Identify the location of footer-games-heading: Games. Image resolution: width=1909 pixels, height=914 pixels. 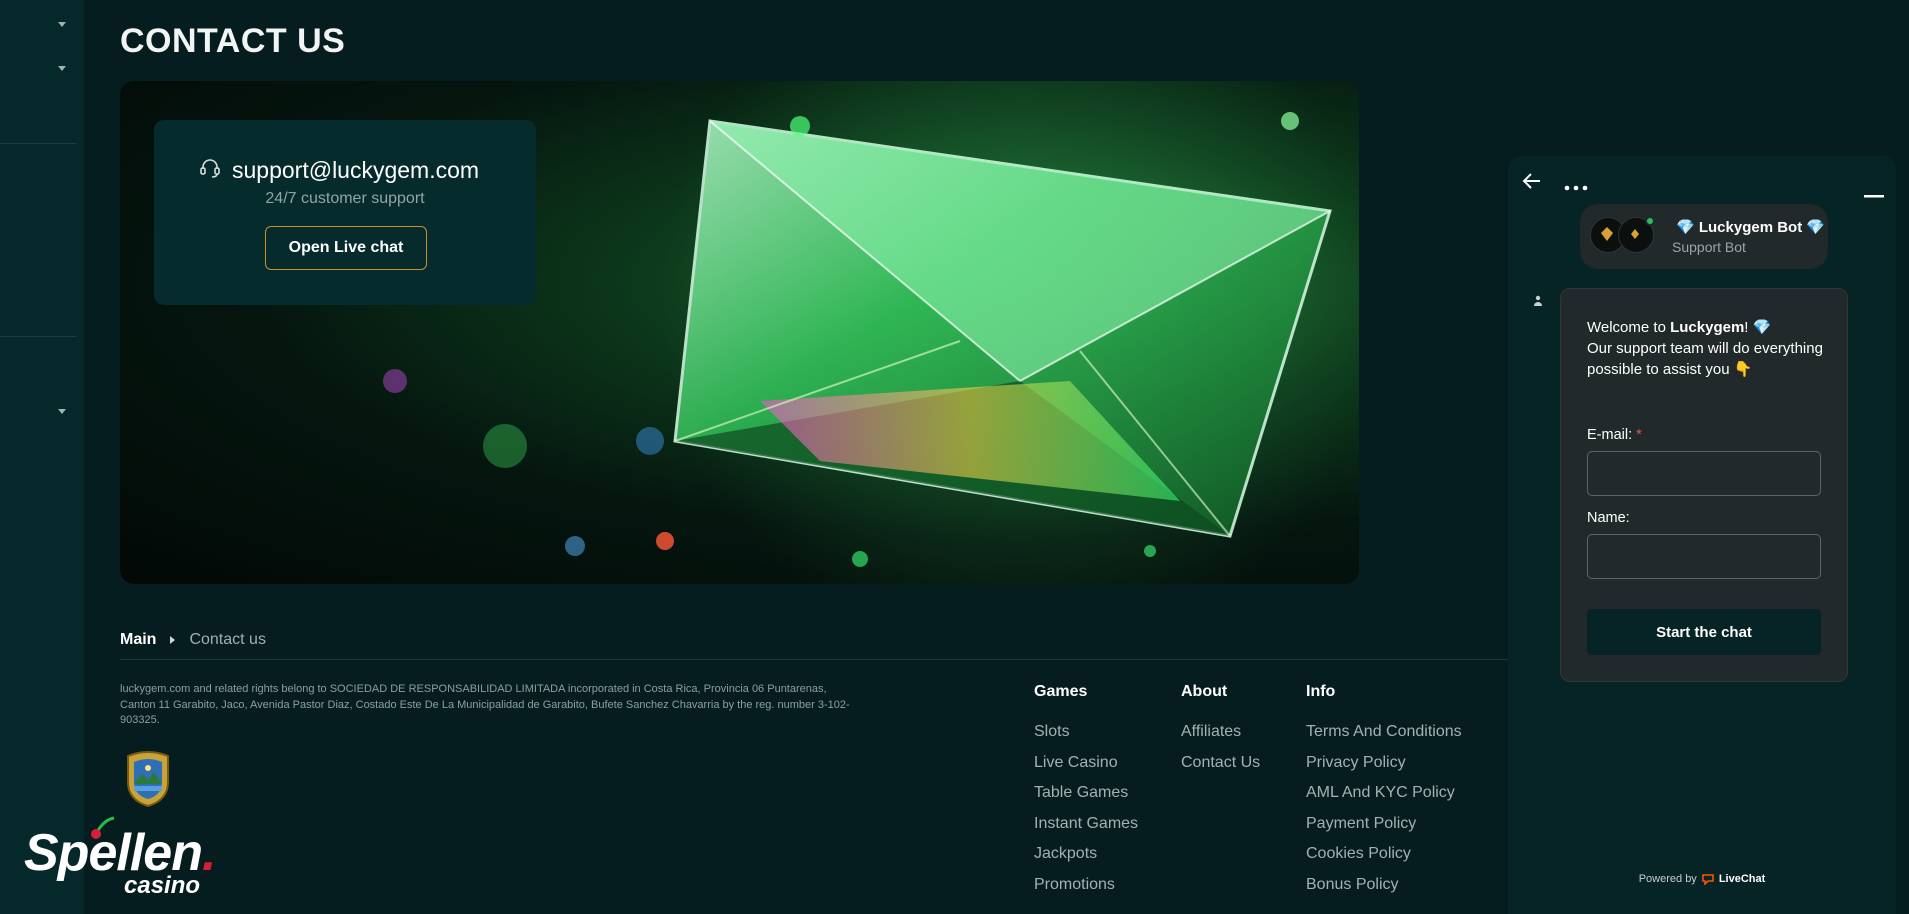
(1061, 691).